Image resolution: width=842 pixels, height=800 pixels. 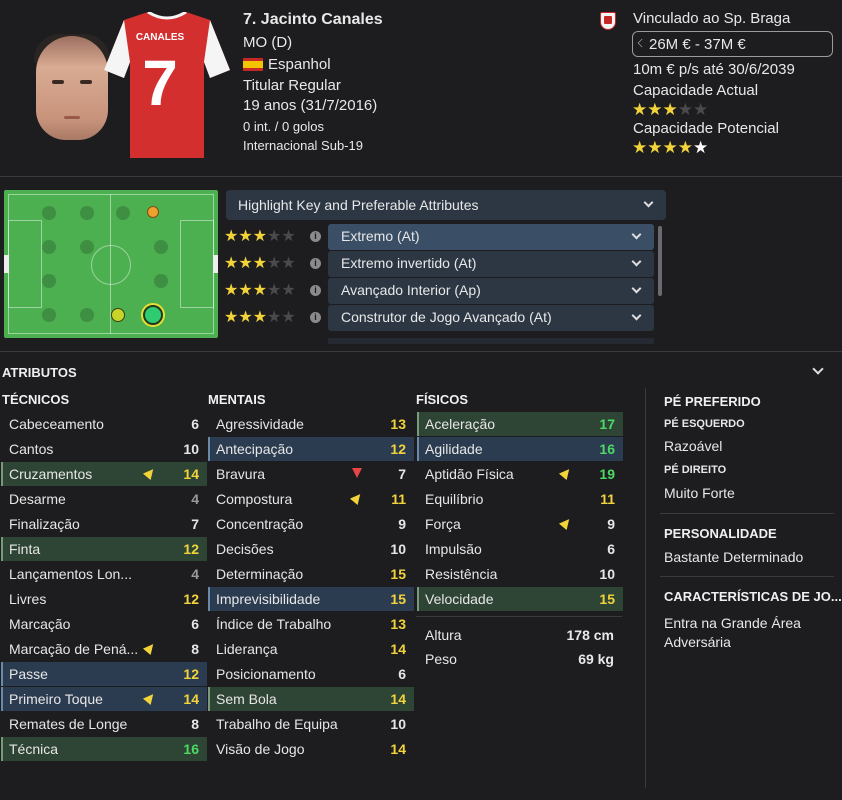 I want to click on attribute-row: Lançamentos Lon... 4, so click(x=104, y=574).